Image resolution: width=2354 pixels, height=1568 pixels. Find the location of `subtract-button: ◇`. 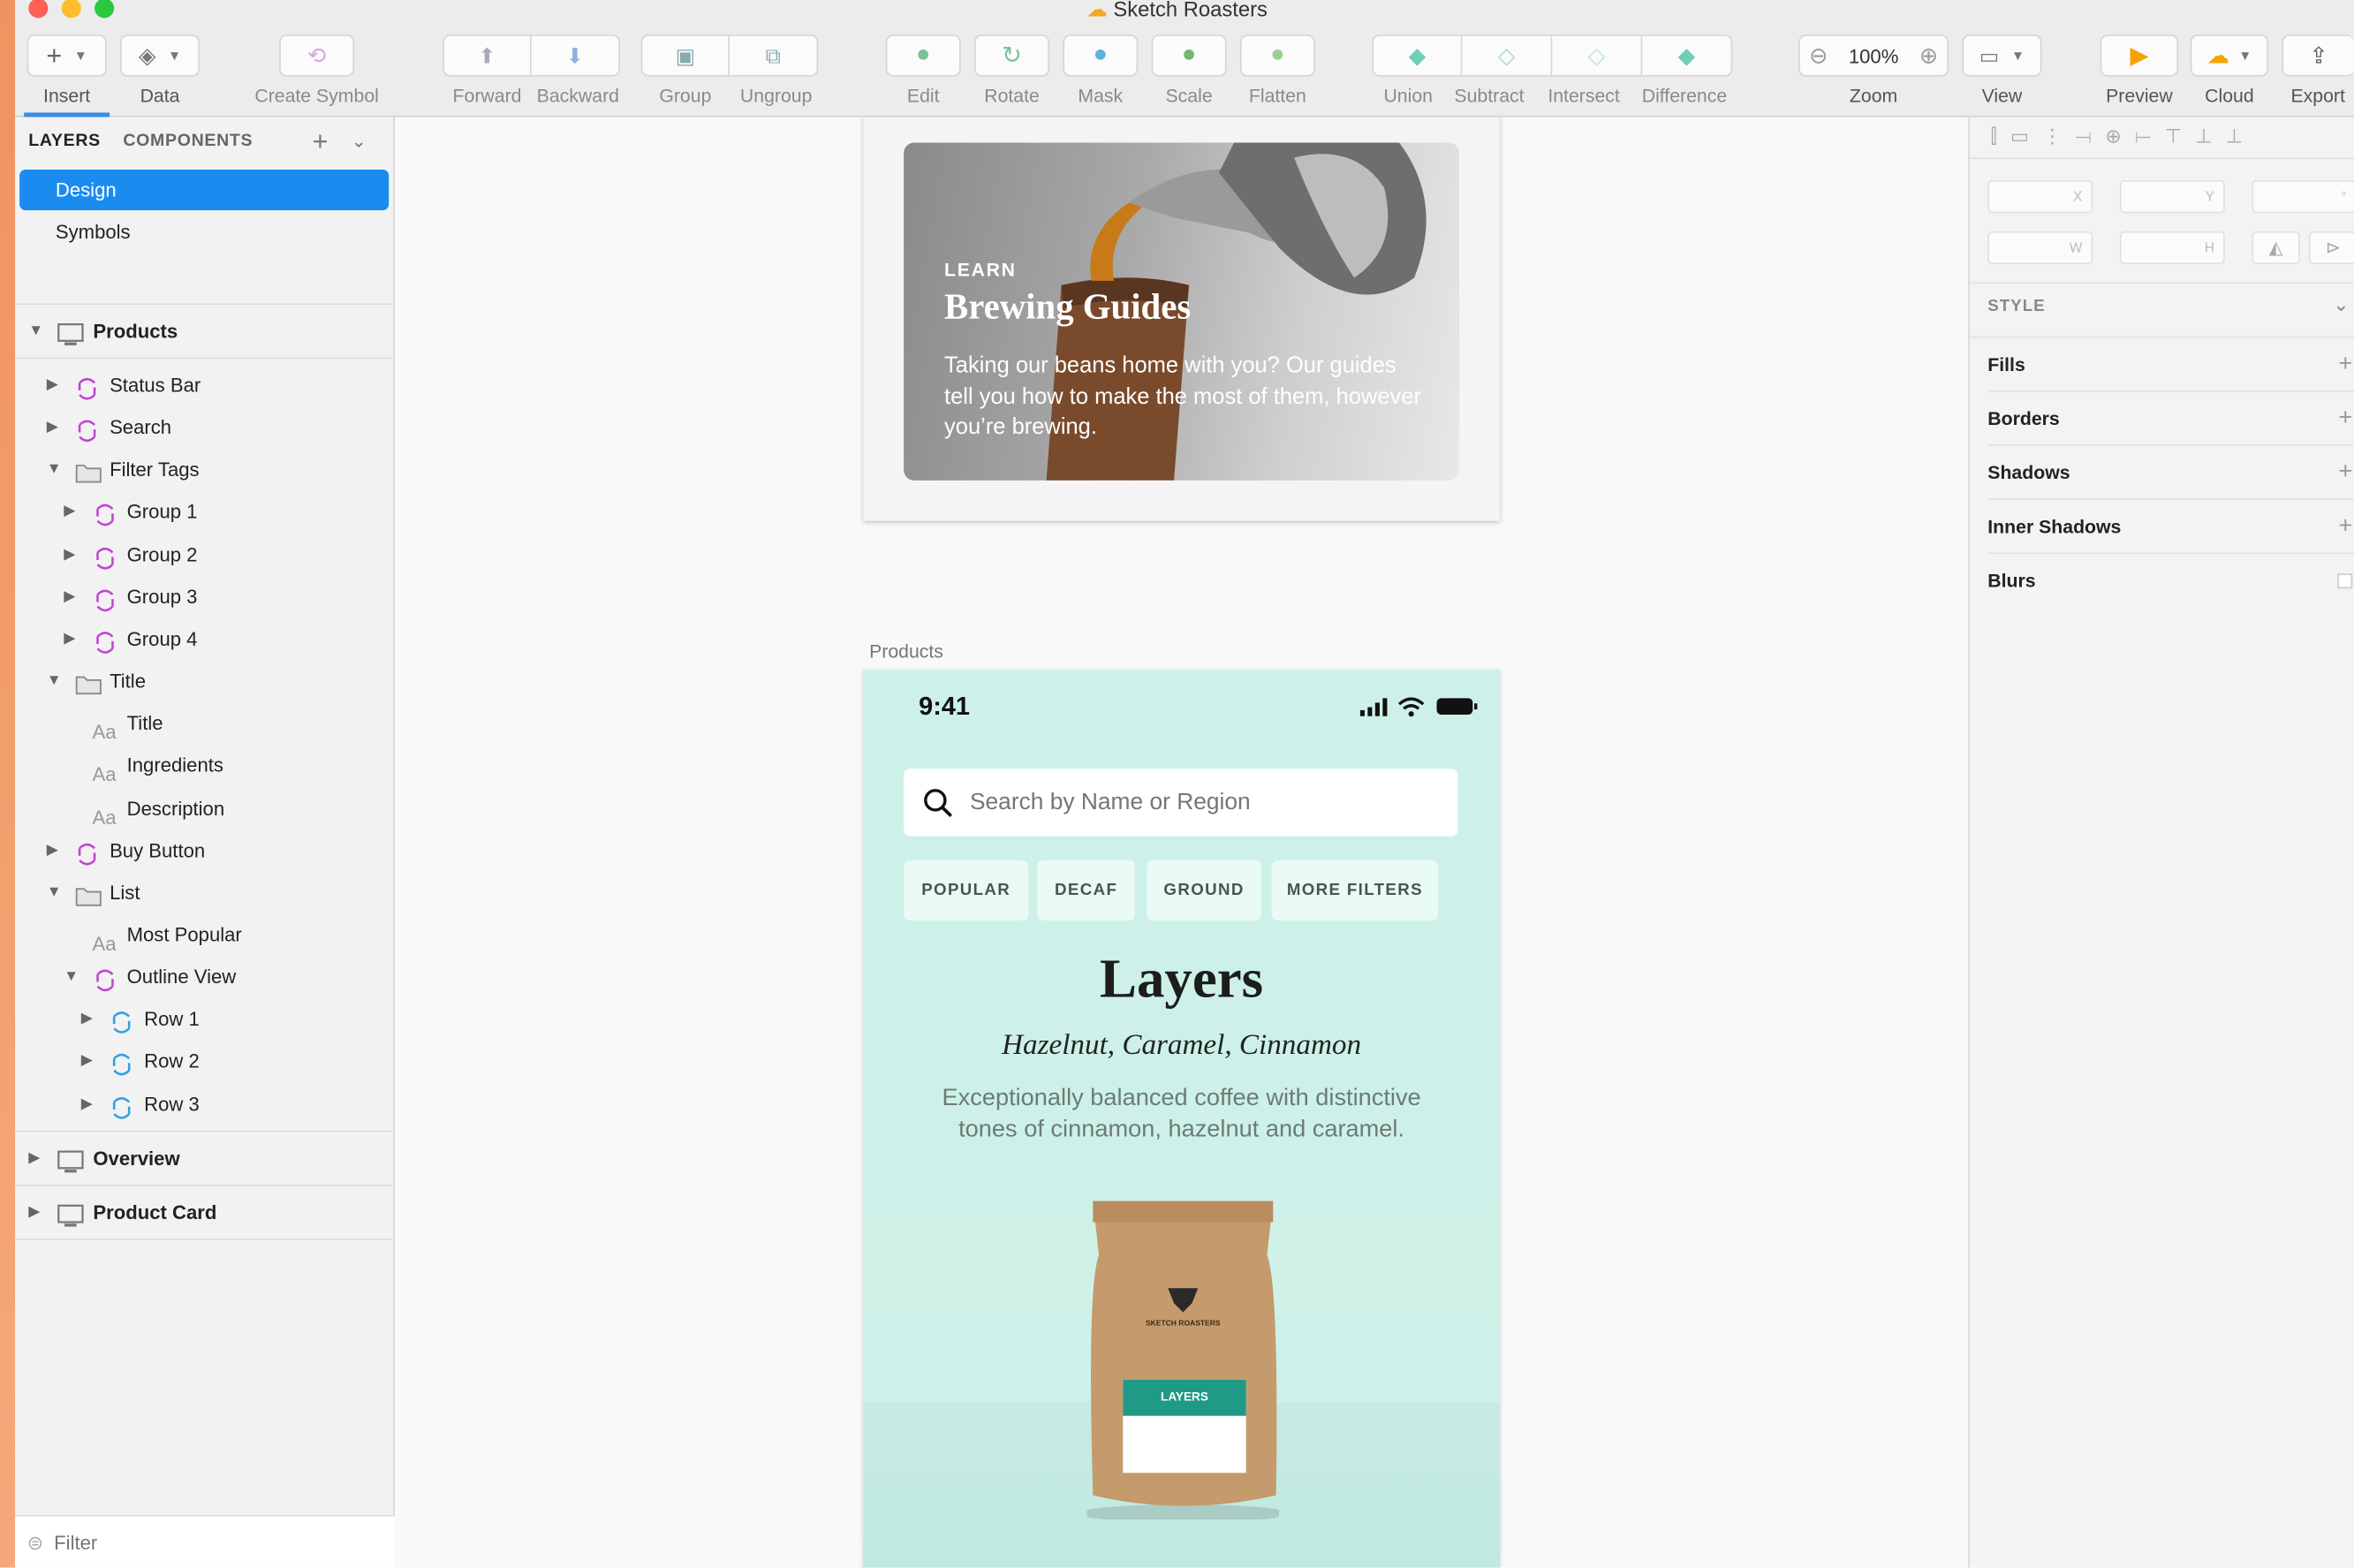

subtract-button: ◇ is located at coordinates (1507, 55).